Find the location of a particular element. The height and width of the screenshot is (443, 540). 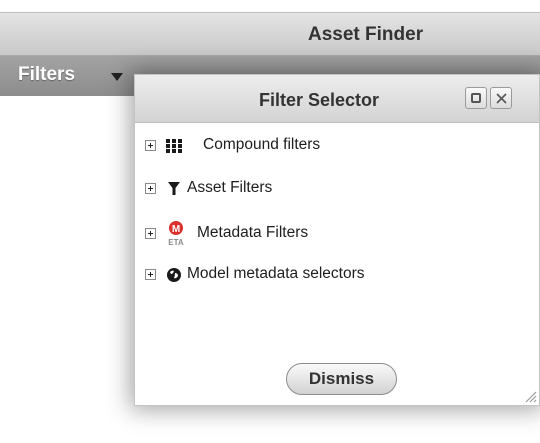

grid-icon is located at coordinates (174, 146).